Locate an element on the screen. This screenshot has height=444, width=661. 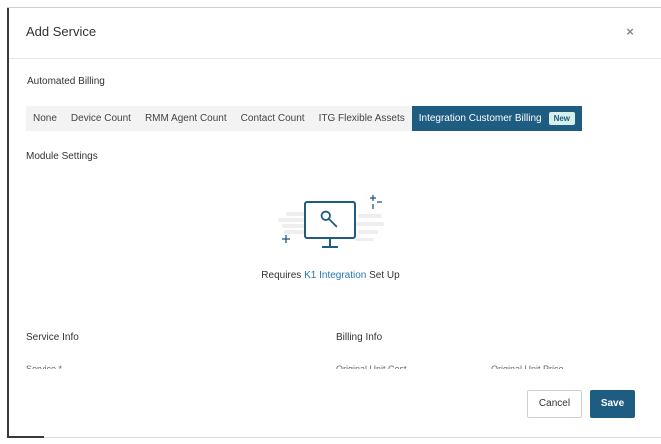
original-unit-price-label: Original Unit Price is located at coordinates (527, 367).